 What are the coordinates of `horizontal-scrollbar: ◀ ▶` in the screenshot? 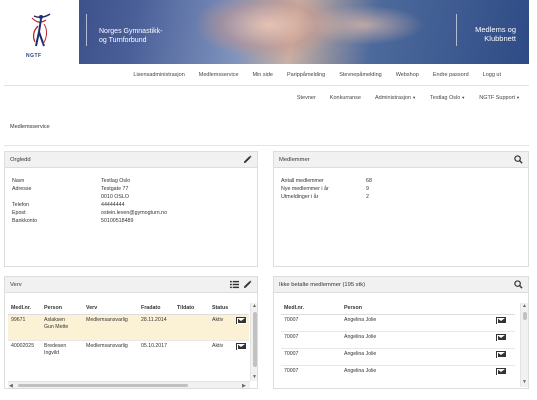 It's located at (129, 384).